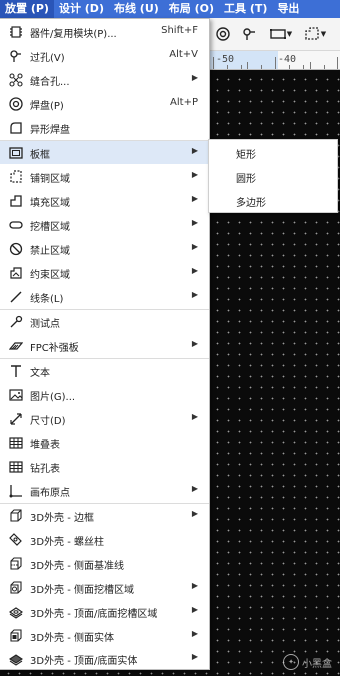 The image size is (340, 676). I want to click on ruler-label: -50, so click(225, 59).